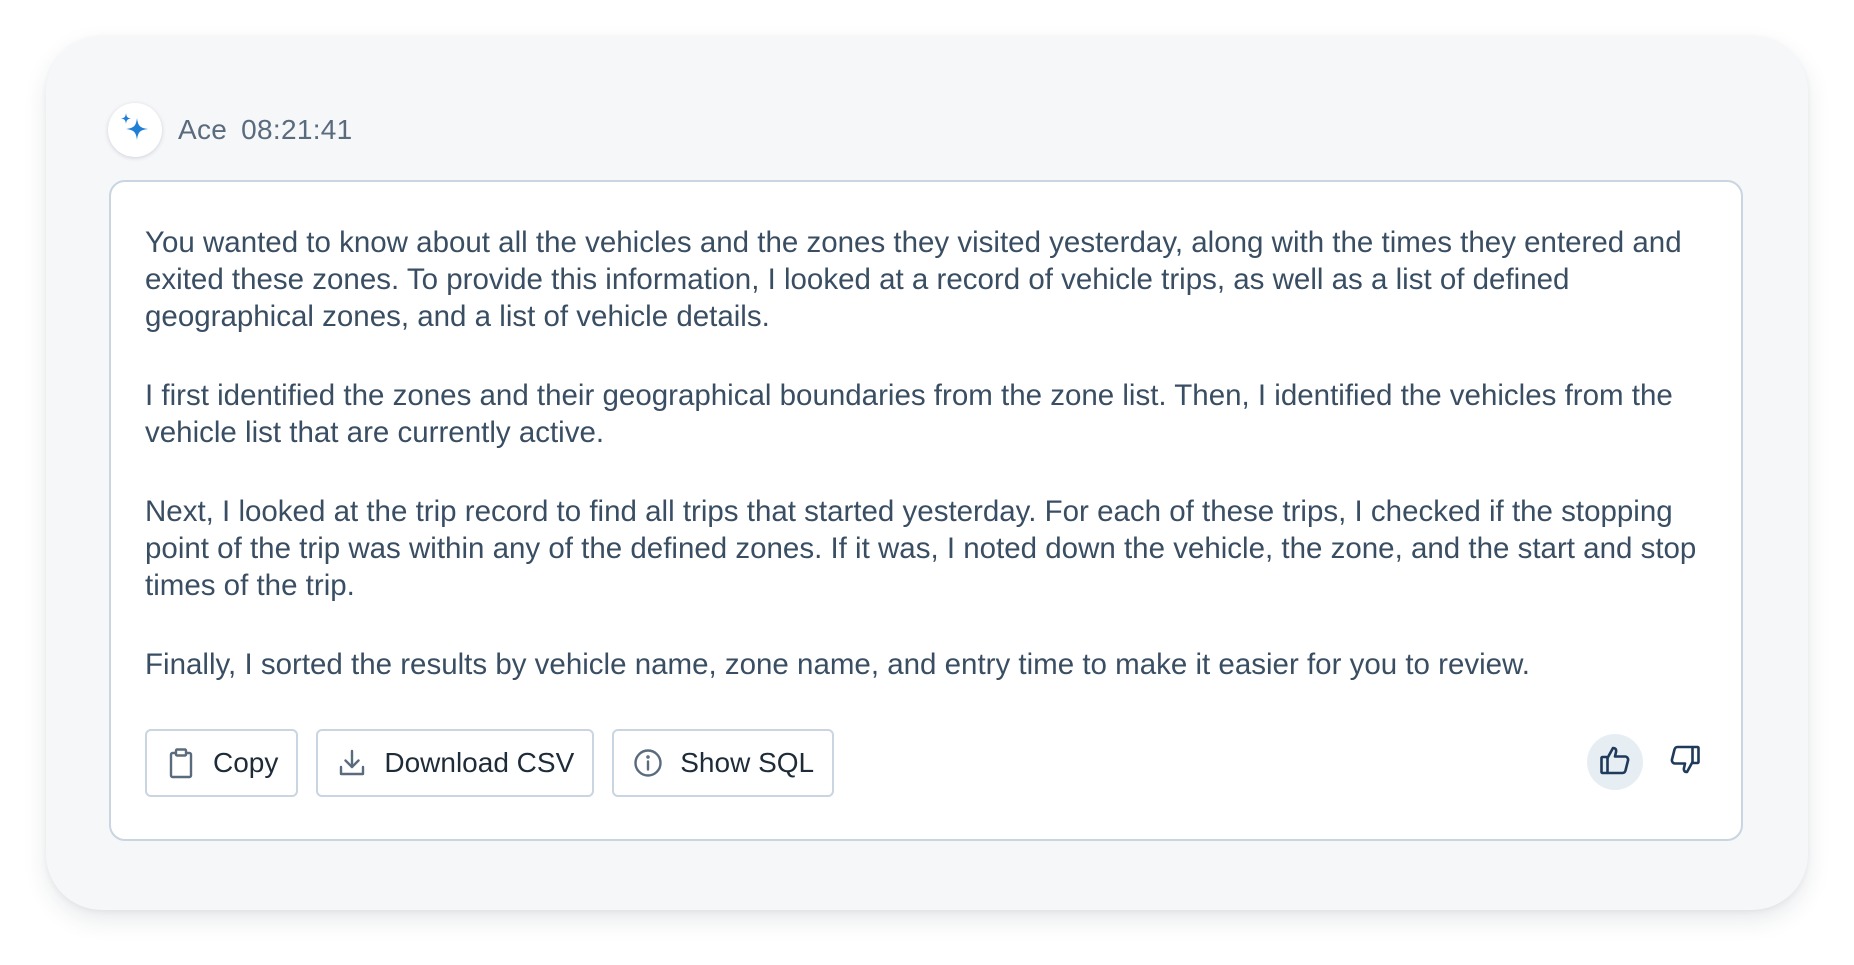 This screenshot has height=965, width=1854. What do you see at coordinates (648, 763) in the screenshot?
I see `info-icon` at bounding box center [648, 763].